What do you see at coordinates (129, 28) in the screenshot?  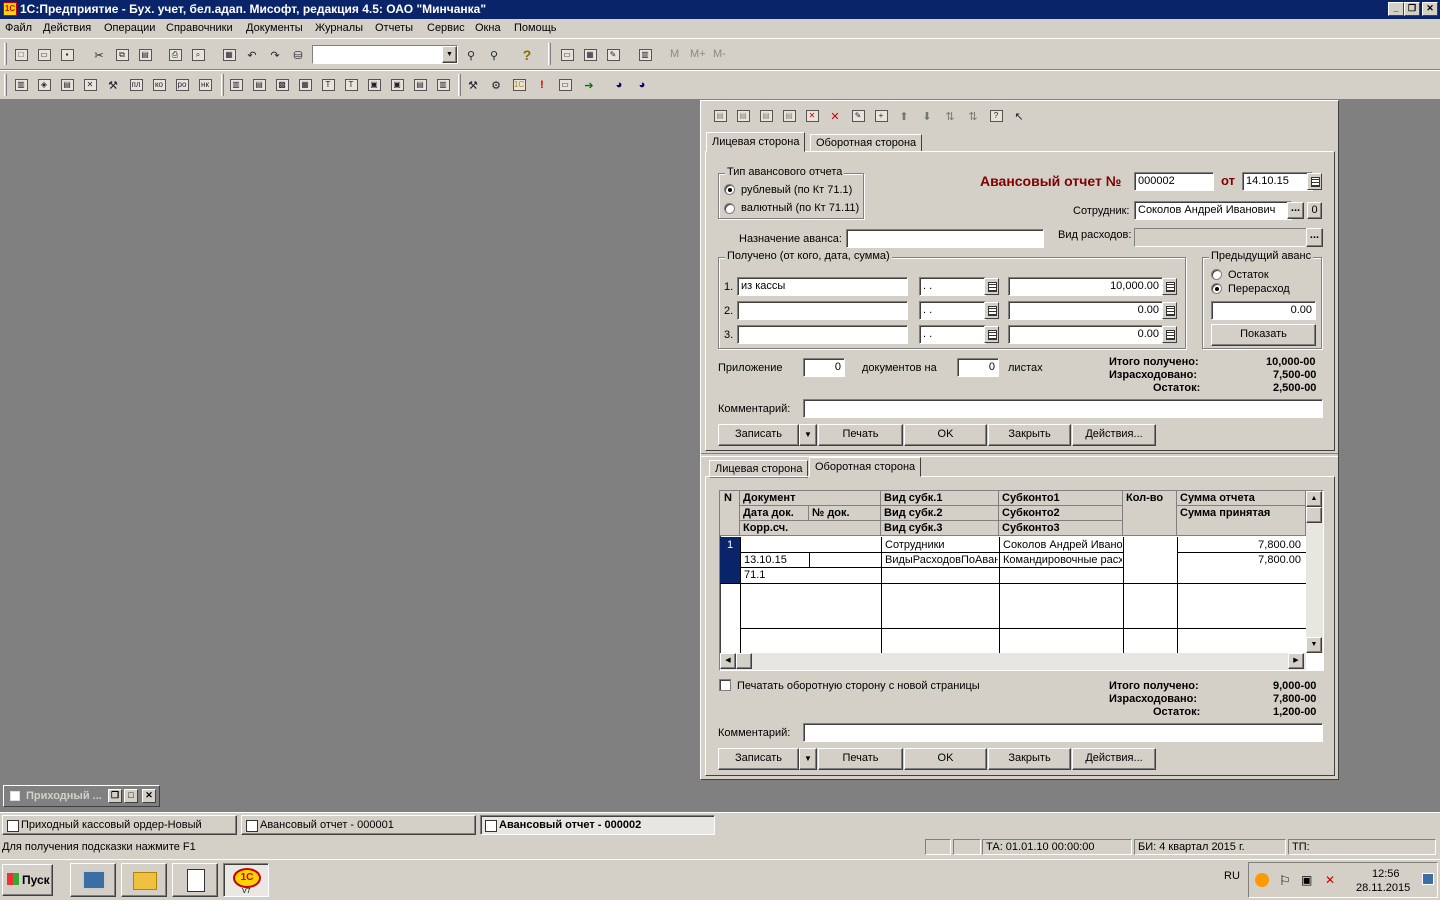 I see `menu-operations: Операции` at bounding box center [129, 28].